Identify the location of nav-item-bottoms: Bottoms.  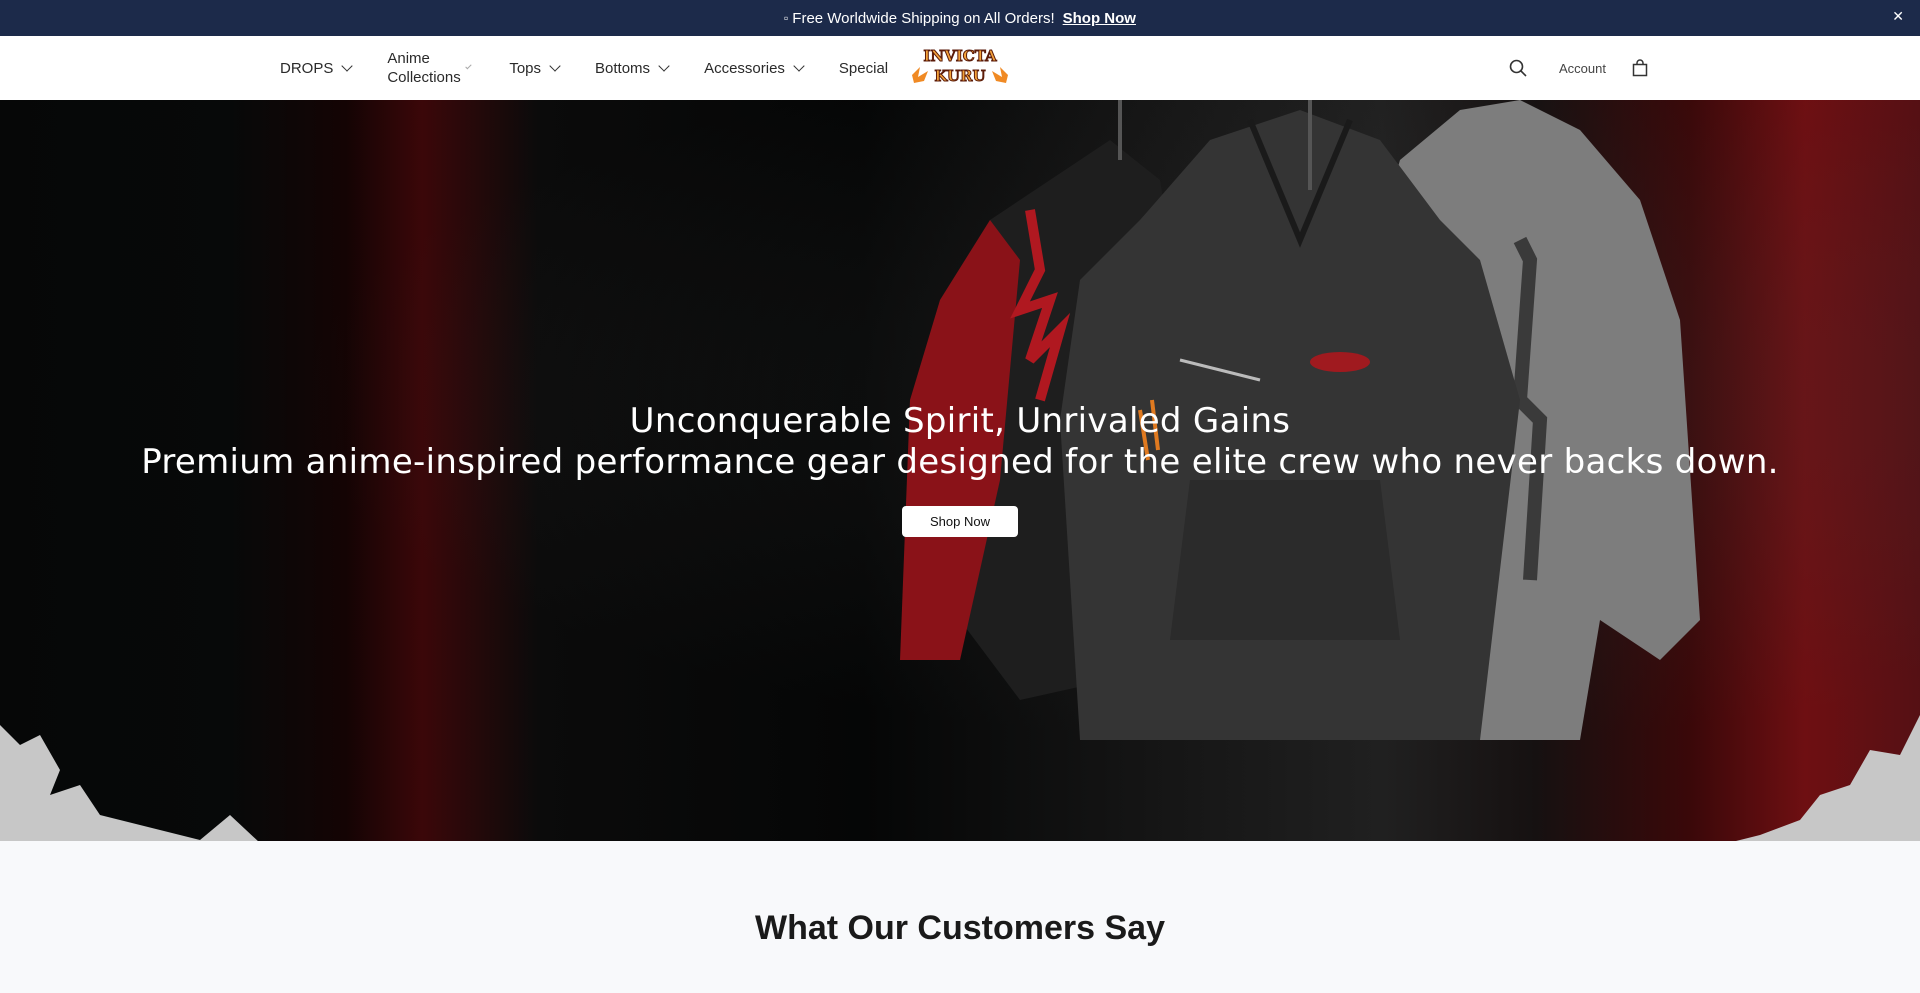
(632, 68).